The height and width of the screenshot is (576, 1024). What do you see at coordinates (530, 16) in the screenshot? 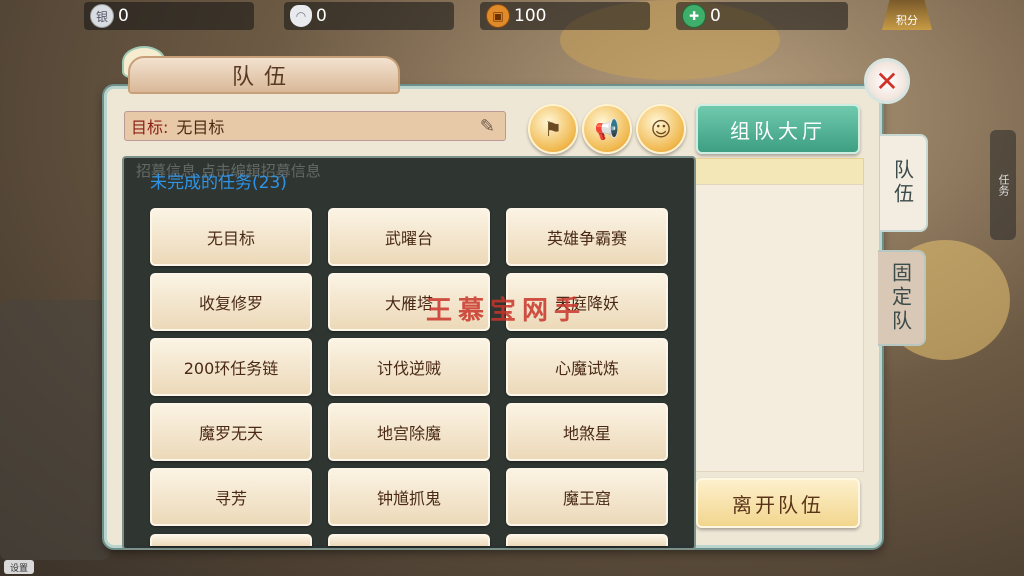
I see `resource-value: 100` at bounding box center [530, 16].